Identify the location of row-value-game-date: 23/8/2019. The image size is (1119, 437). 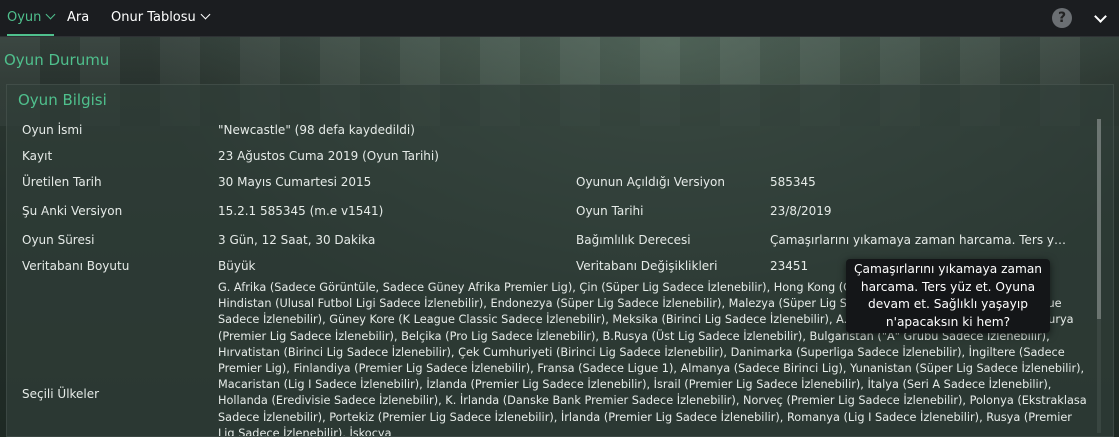
(801, 211).